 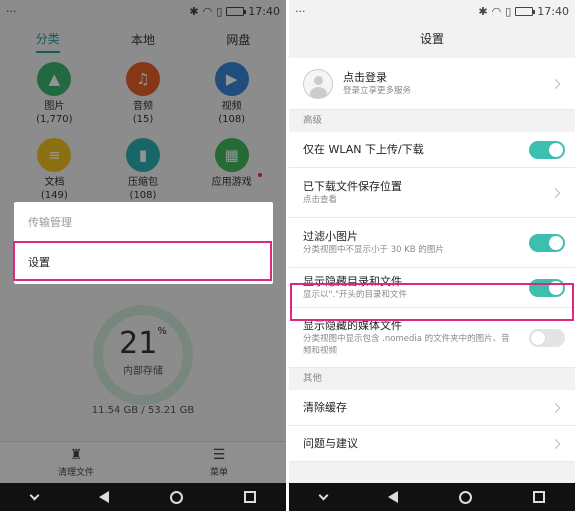 I want to click on login-row: 点击登录 登录立享更多服务, so click(x=432, y=84).